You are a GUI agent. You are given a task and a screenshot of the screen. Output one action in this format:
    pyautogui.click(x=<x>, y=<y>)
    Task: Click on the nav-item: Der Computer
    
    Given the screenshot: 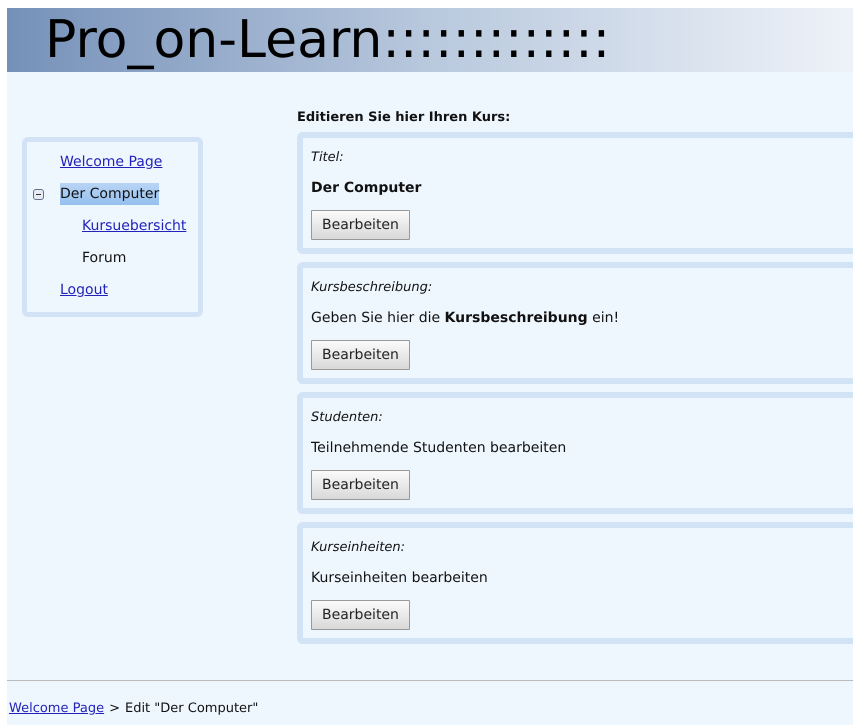 What is the action you would take?
    pyautogui.click(x=110, y=194)
    